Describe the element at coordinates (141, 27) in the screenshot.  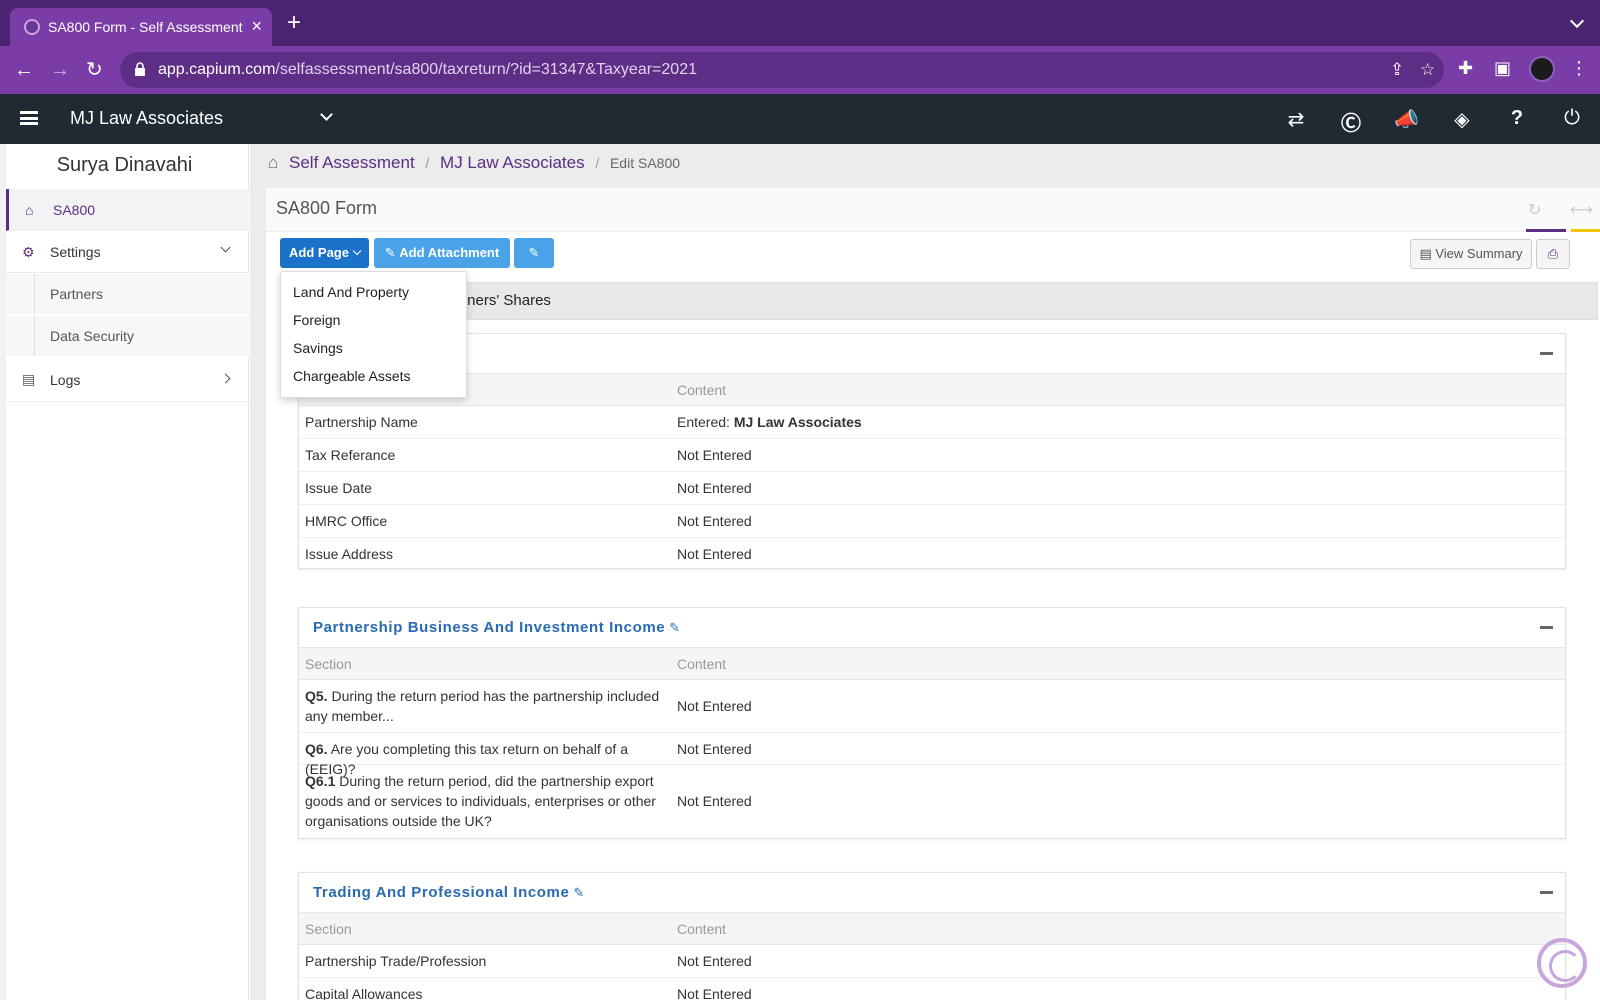
I see `browser-tab: SA800 Form - Self Assessment ×` at that location.